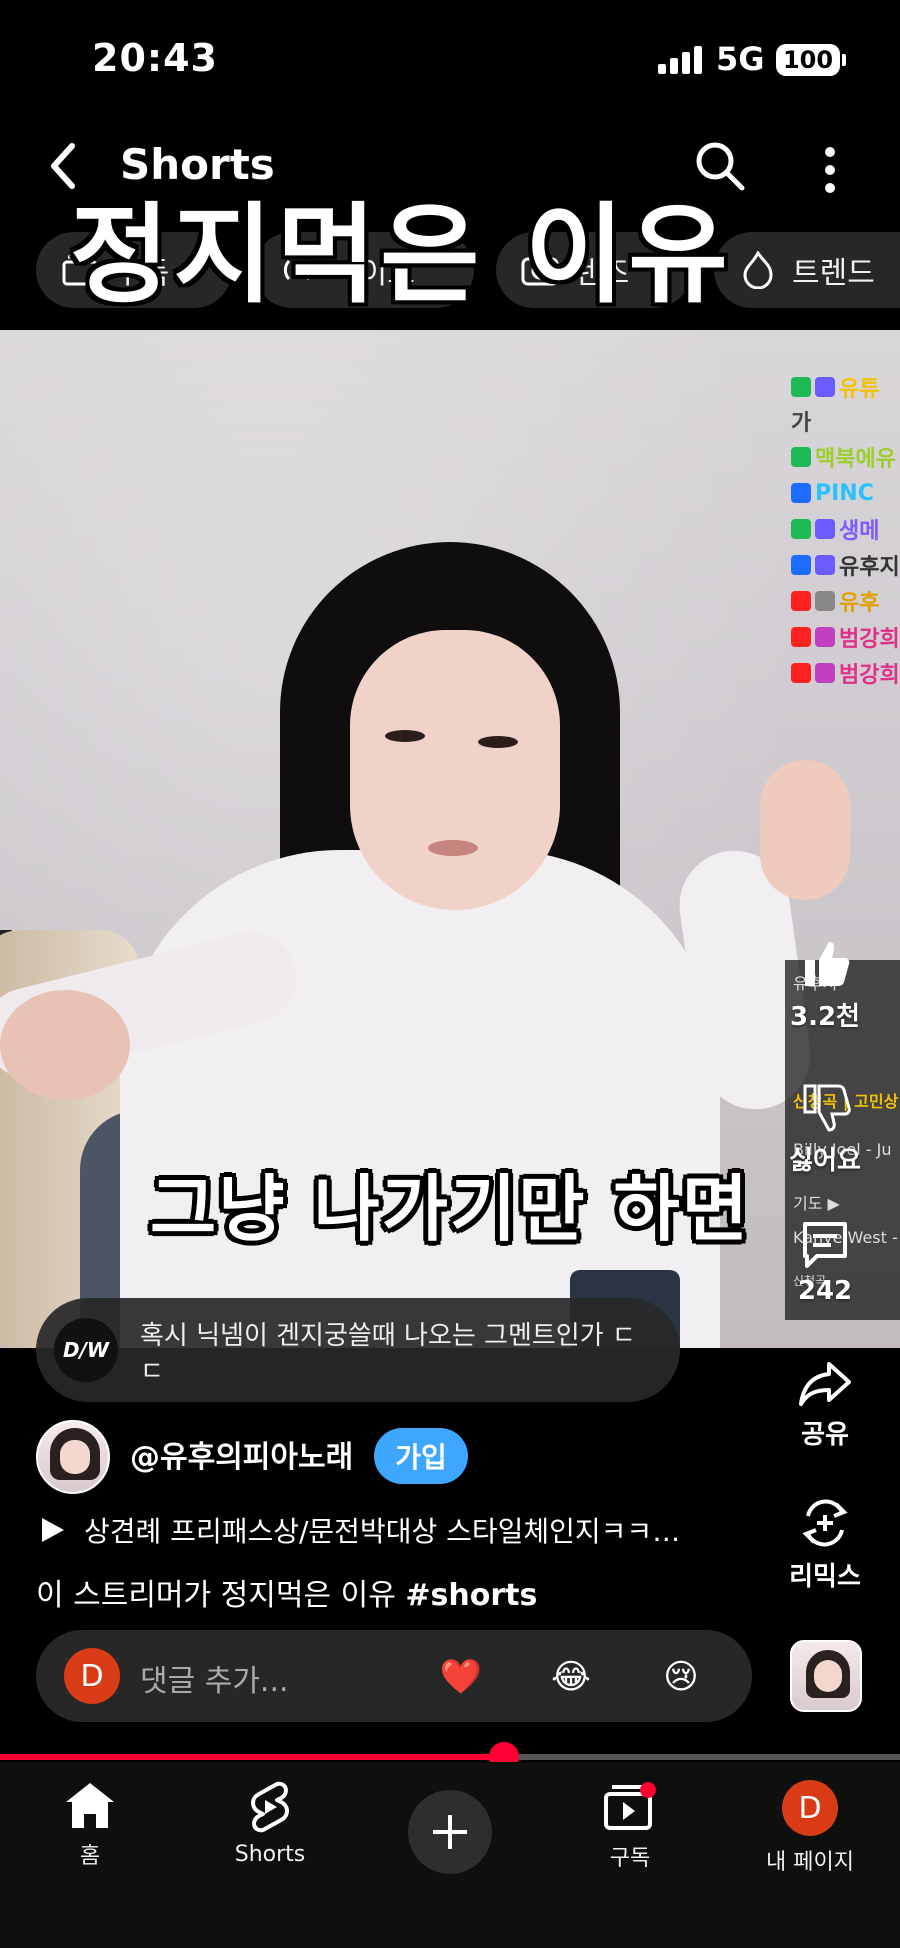  I want to click on trending-icon, so click(758, 270).